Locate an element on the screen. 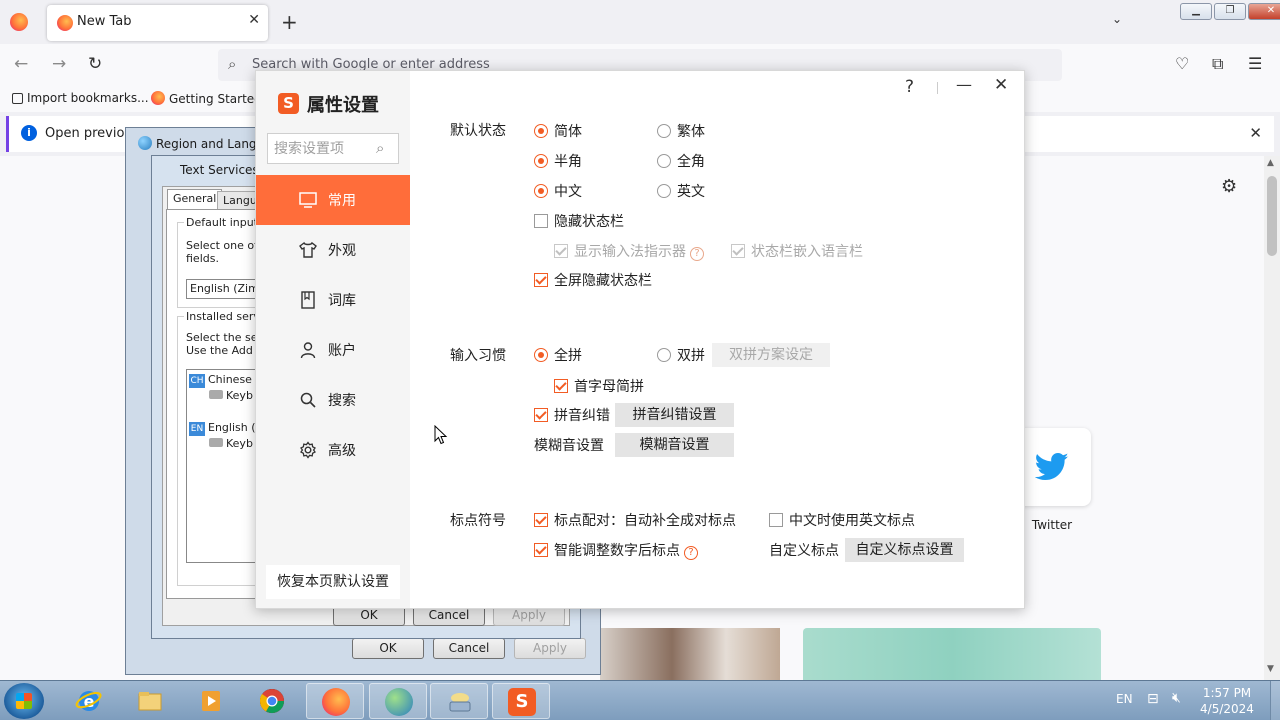 The image size is (1280, 720). region-apply-button: Apply is located at coordinates (550, 648).